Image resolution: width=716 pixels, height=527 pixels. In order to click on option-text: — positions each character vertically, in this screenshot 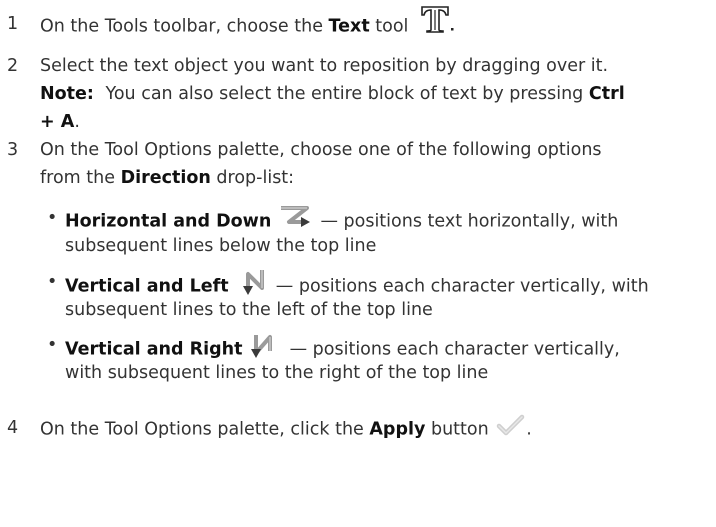, I will do `click(454, 349)`.